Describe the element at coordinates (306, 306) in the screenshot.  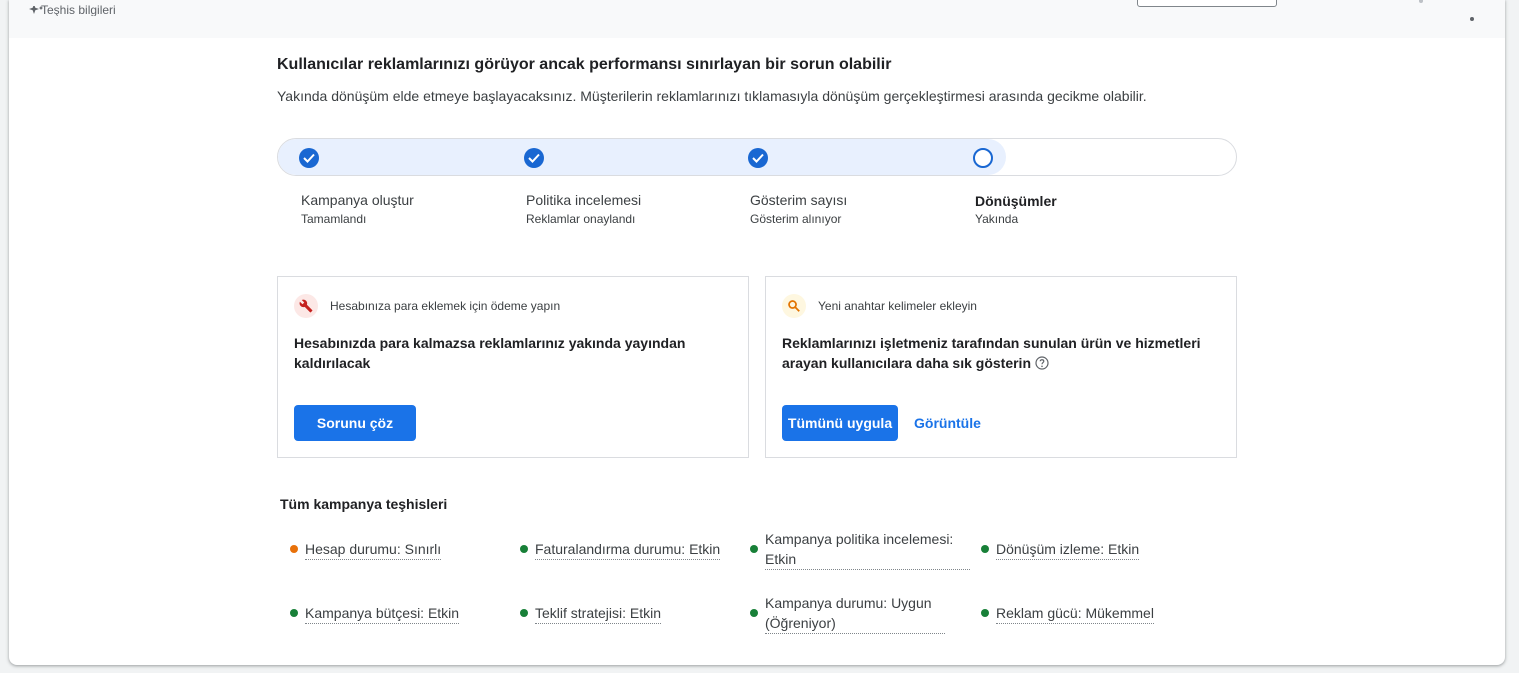
I see `wrench-icon` at that location.